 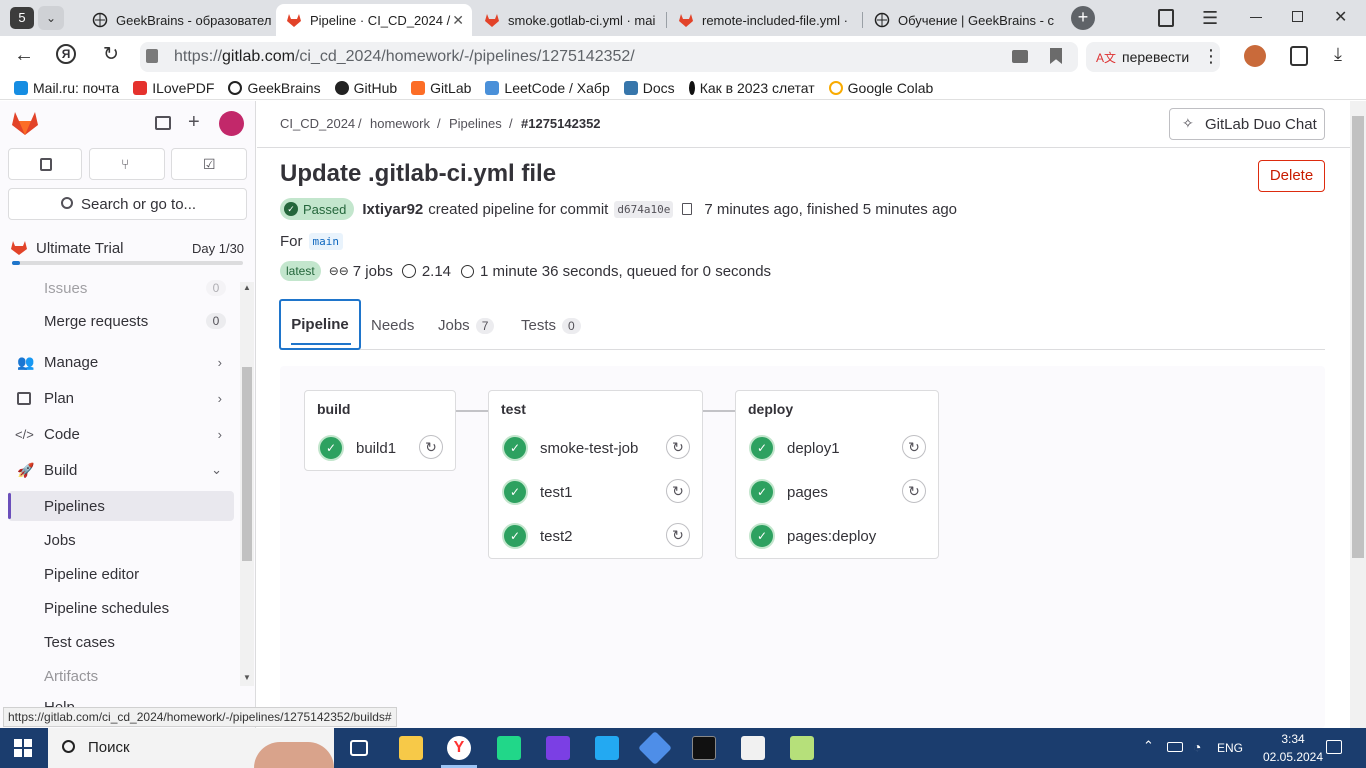 What do you see at coordinates (1334, 747) in the screenshot?
I see `notifications-icon` at bounding box center [1334, 747].